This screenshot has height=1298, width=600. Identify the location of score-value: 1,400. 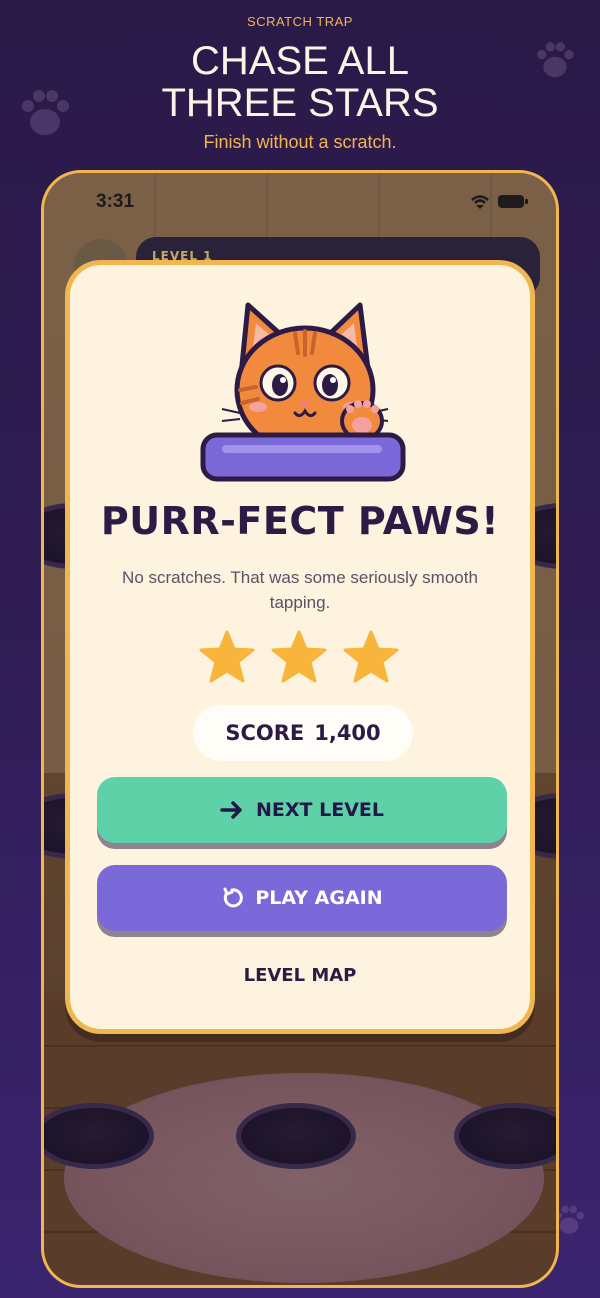
(347, 733).